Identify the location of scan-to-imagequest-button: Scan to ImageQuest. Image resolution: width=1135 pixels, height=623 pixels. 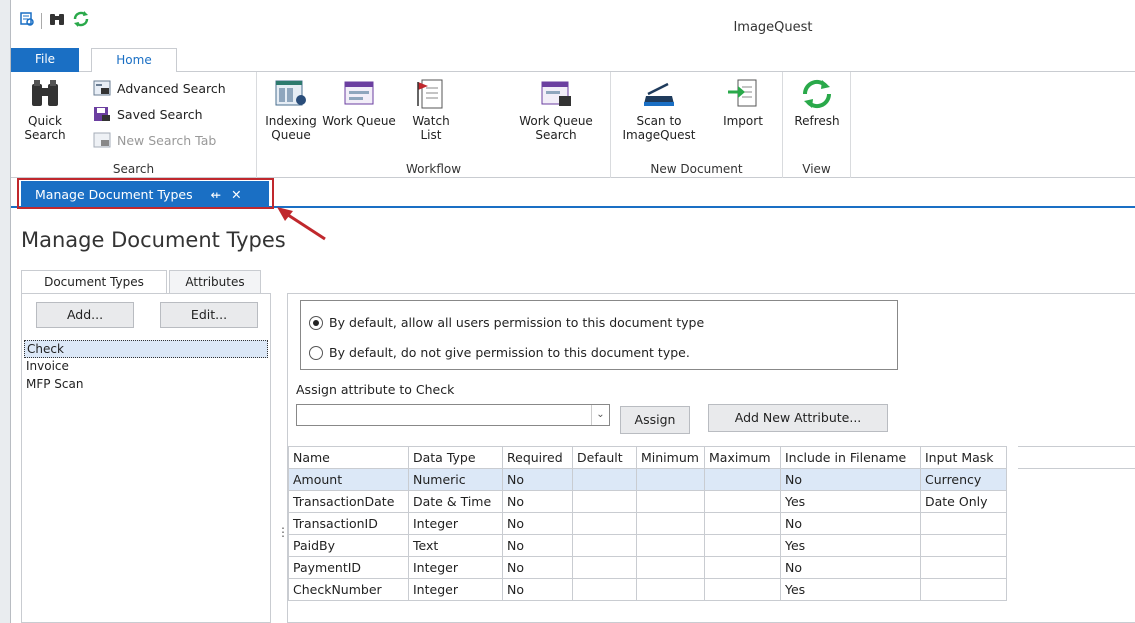
(659, 110).